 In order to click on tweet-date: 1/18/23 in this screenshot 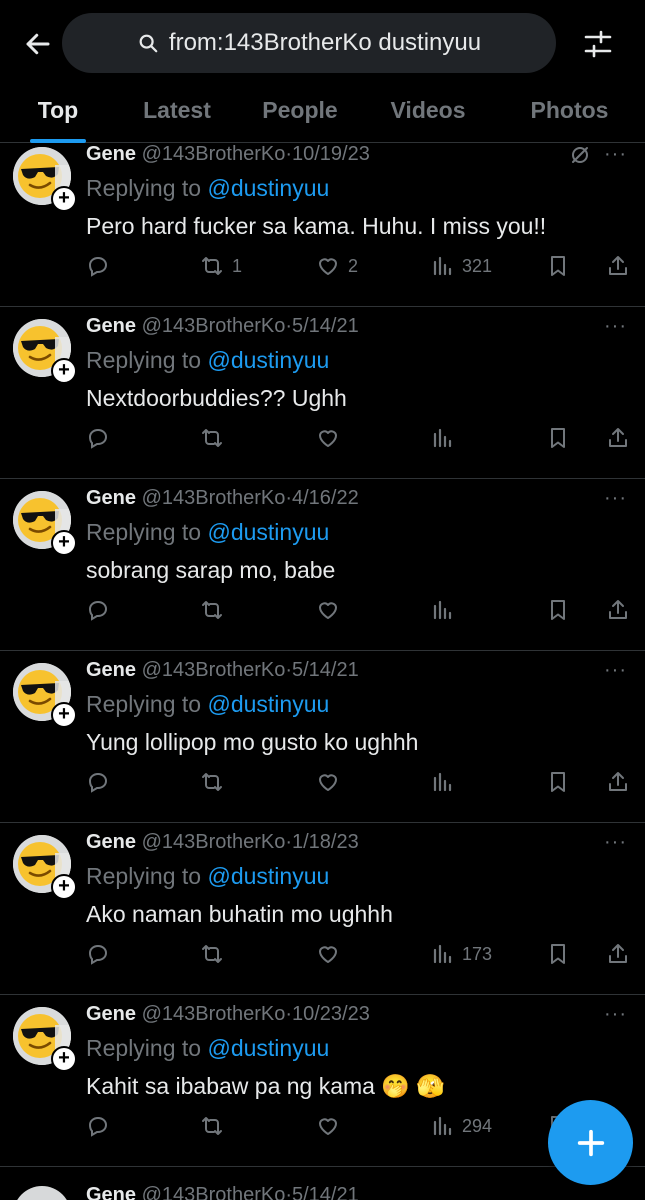, I will do `click(325, 842)`.